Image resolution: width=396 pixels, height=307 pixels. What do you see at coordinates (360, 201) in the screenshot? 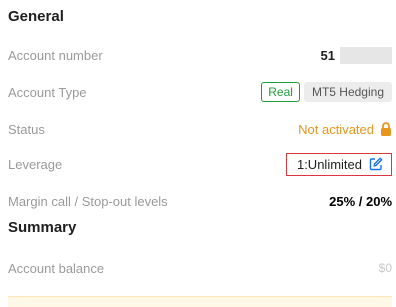
I see `margin-value: 25% / 20%` at bounding box center [360, 201].